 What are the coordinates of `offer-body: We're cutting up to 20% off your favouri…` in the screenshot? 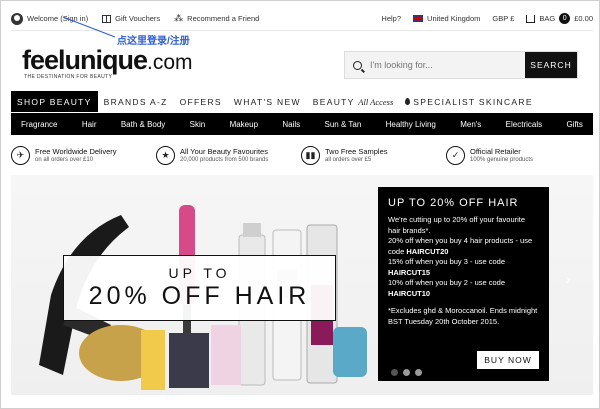 It's located at (463, 257).